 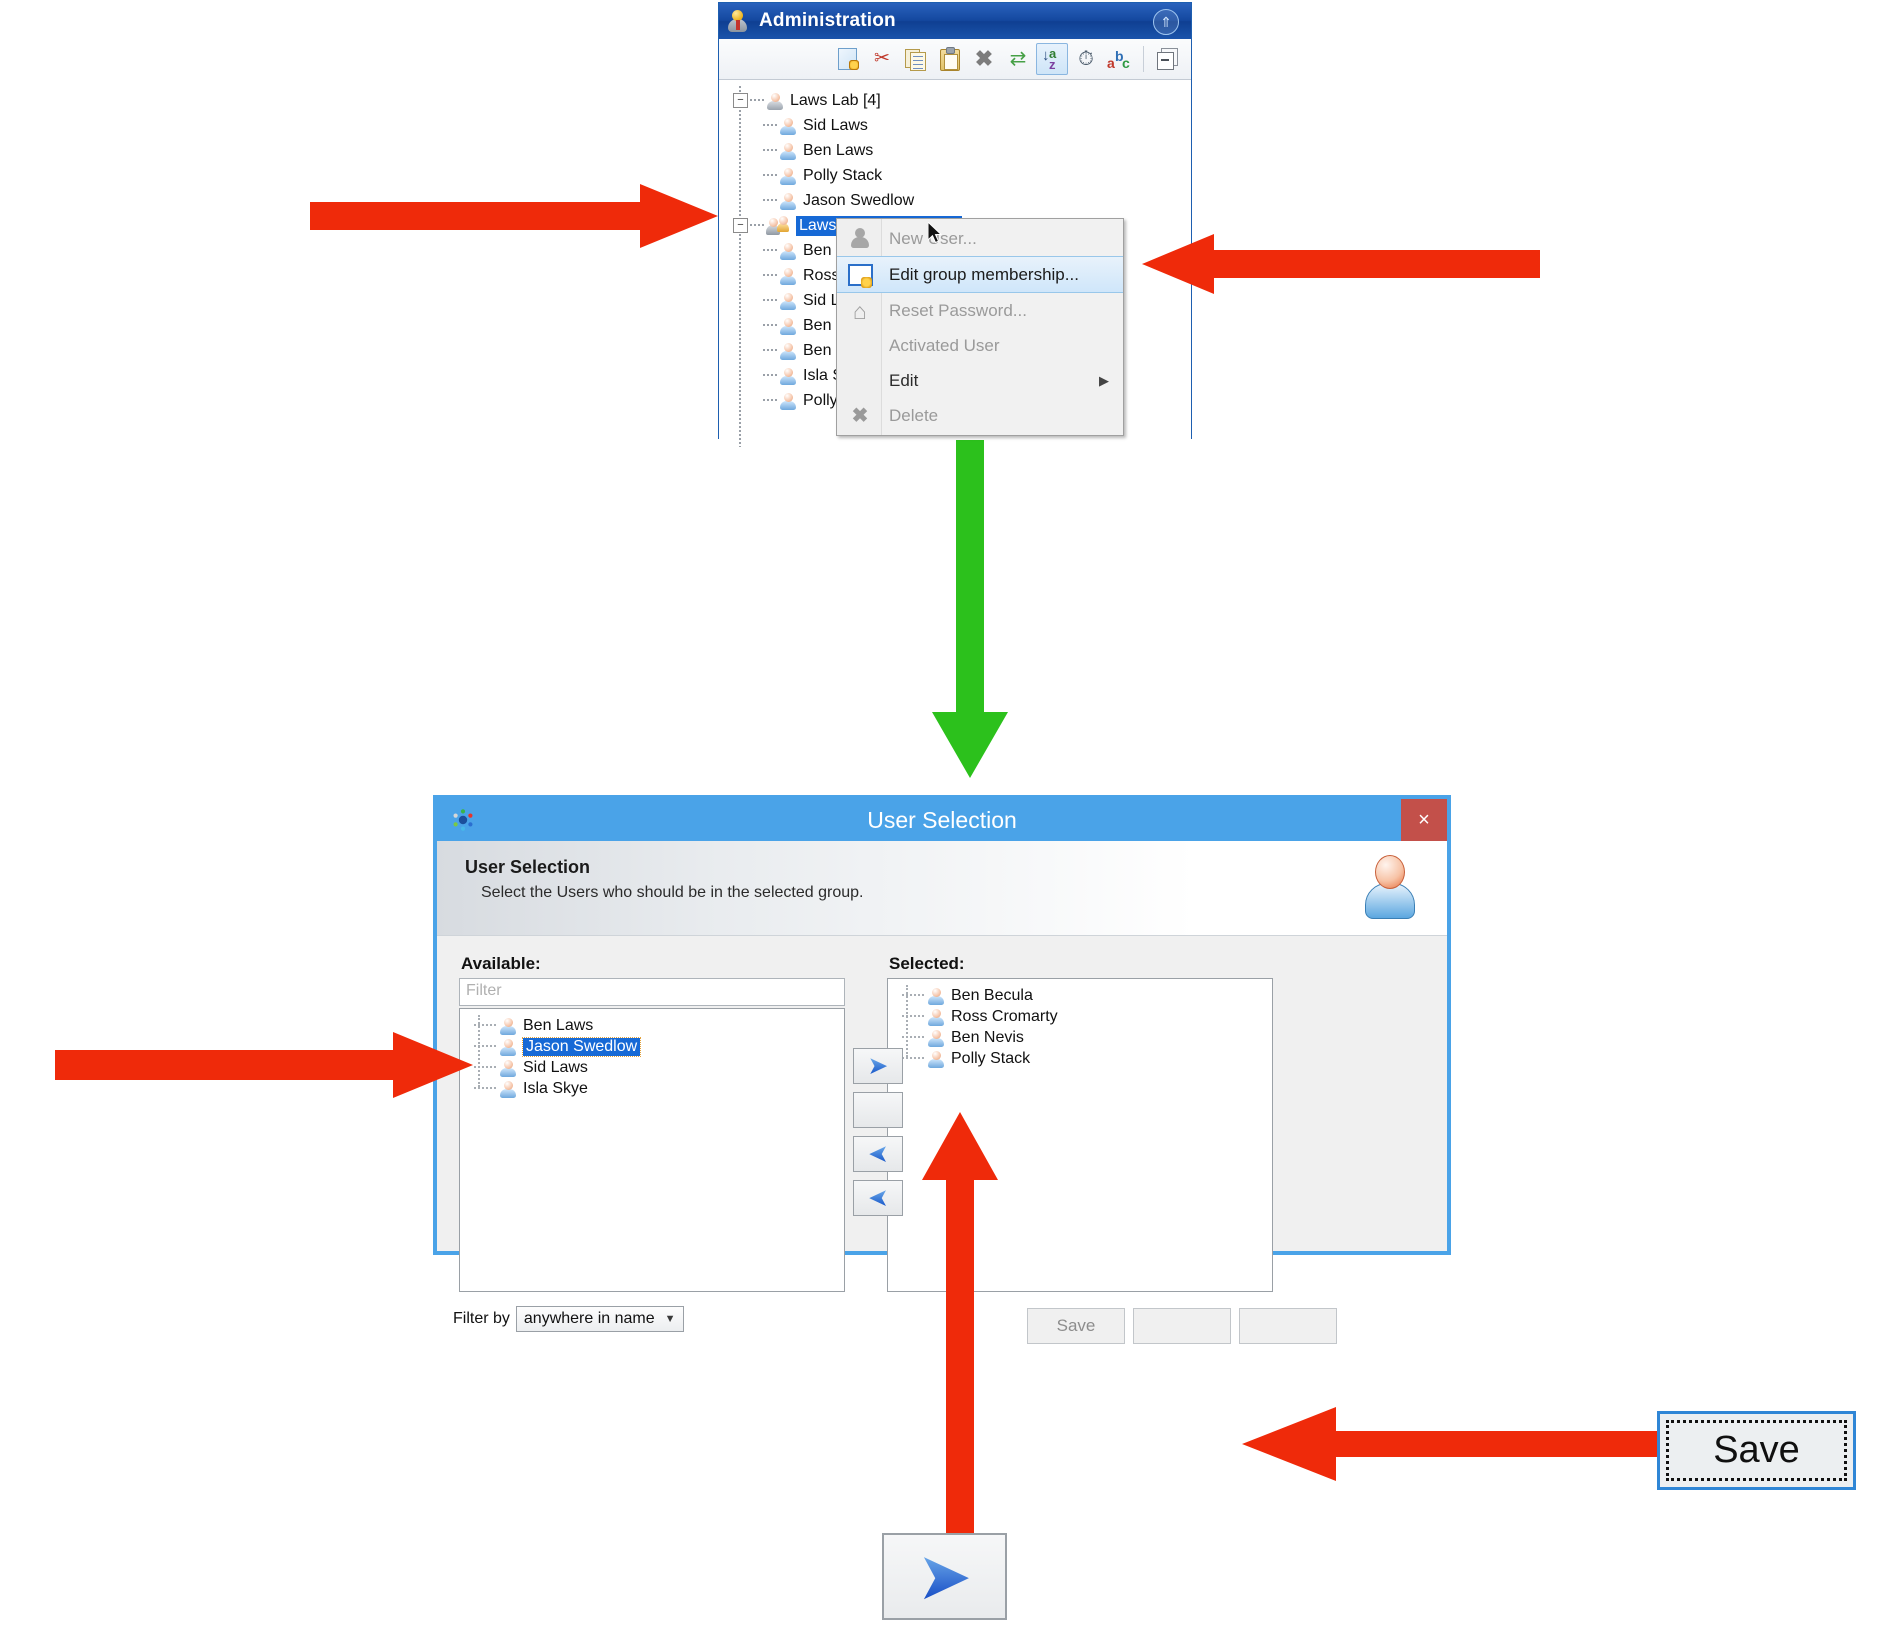 I want to click on collapse-all-button, so click(x=1167, y=59).